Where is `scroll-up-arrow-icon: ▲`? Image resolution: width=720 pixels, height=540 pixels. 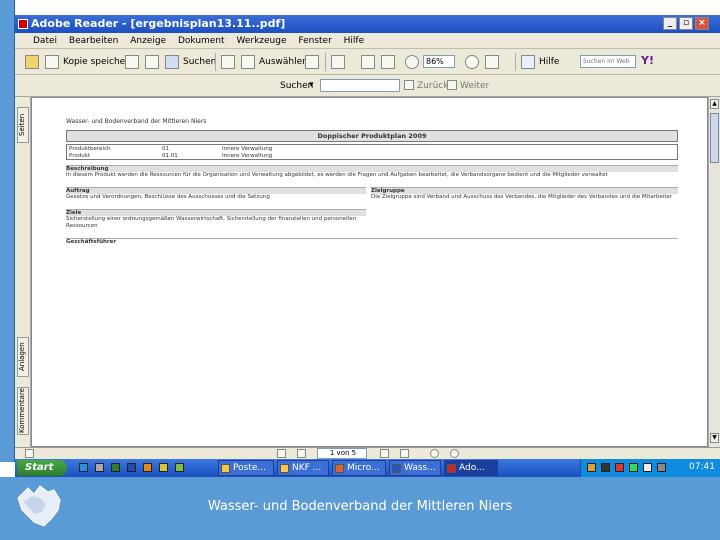 scroll-up-arrow-icon: ▲ is located at coordinates (714, 104).